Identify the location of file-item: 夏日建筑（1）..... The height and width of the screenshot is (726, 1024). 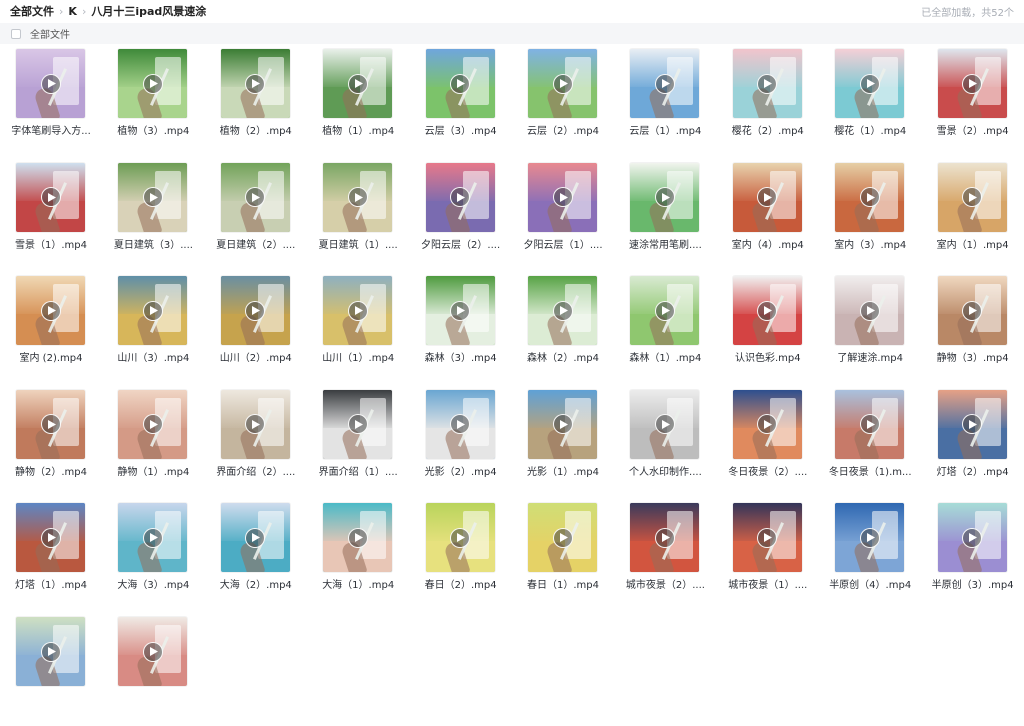
(358, 215).